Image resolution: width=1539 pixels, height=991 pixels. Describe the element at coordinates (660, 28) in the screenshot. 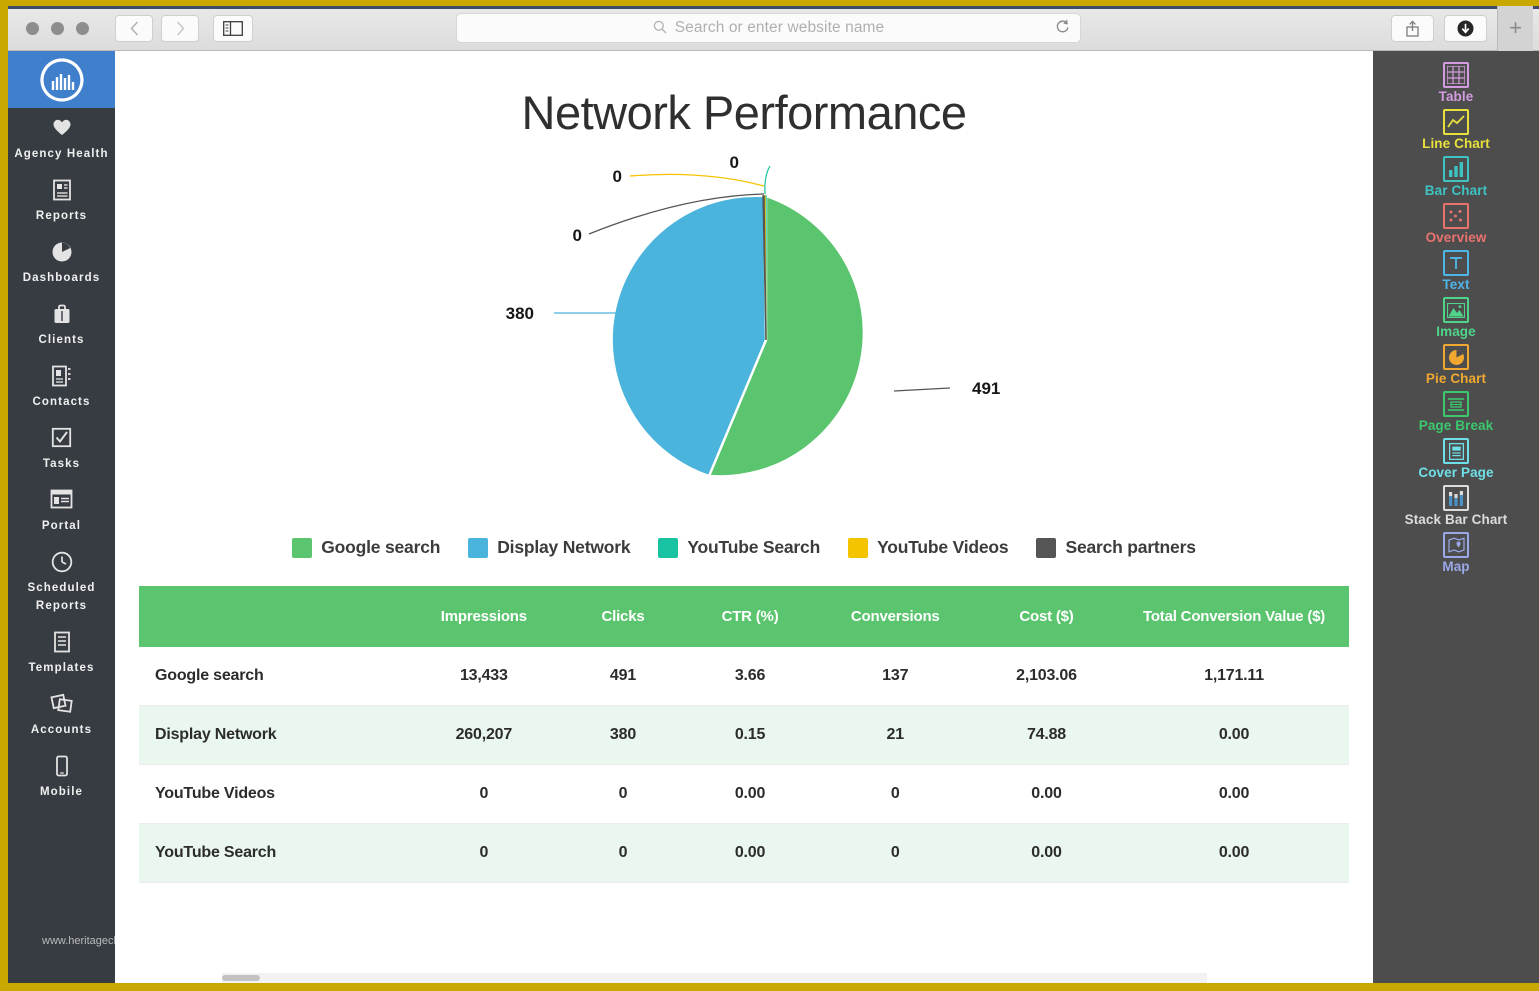

I see `search-icon` at that location.